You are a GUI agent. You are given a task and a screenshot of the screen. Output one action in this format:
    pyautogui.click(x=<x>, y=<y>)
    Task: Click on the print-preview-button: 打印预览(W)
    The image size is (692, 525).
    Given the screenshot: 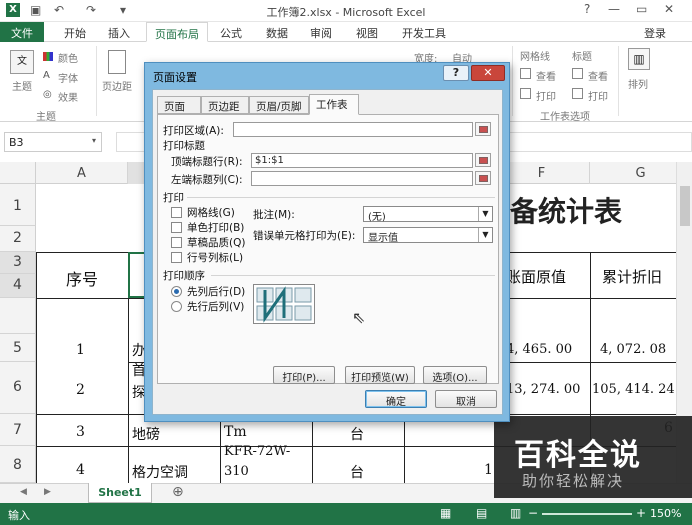 What is the action you would take?
    pyautogui.click(x=380, y=375)
    